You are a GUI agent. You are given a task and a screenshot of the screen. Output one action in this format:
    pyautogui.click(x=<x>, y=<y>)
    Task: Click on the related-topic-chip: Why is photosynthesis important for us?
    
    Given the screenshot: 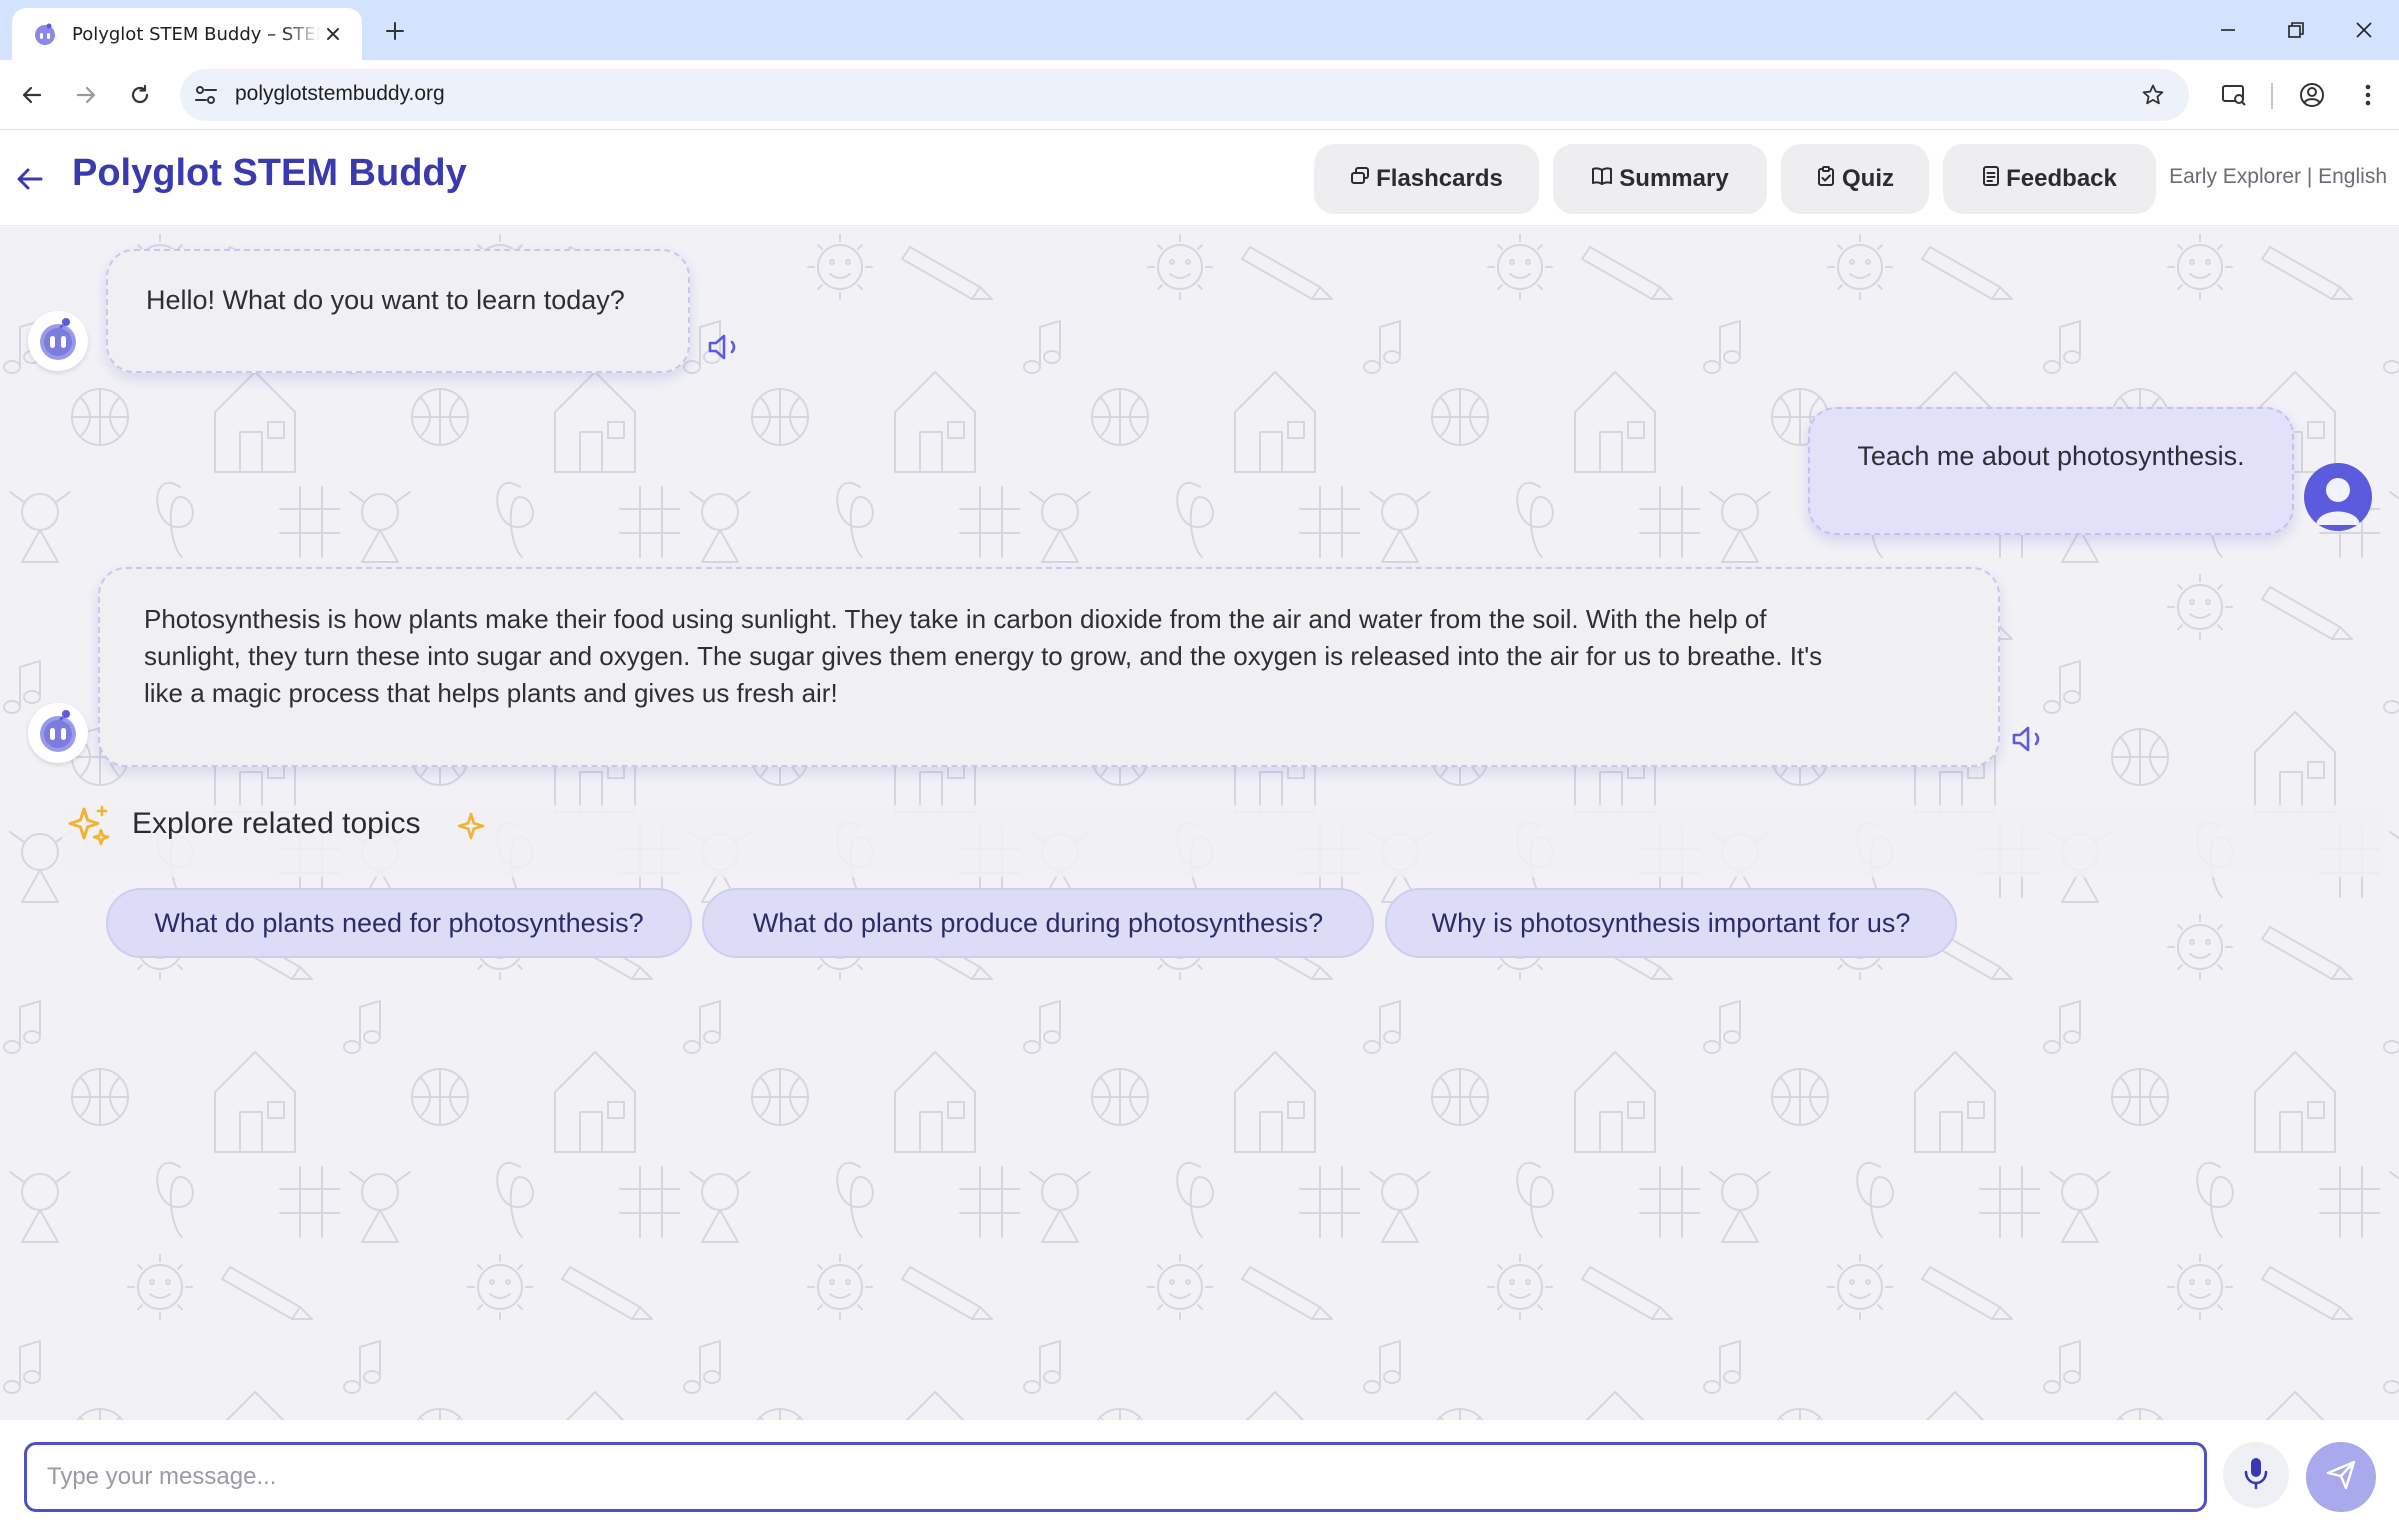 What is the action you would take?
    pyautogui.click(x=1671, y=923)
    